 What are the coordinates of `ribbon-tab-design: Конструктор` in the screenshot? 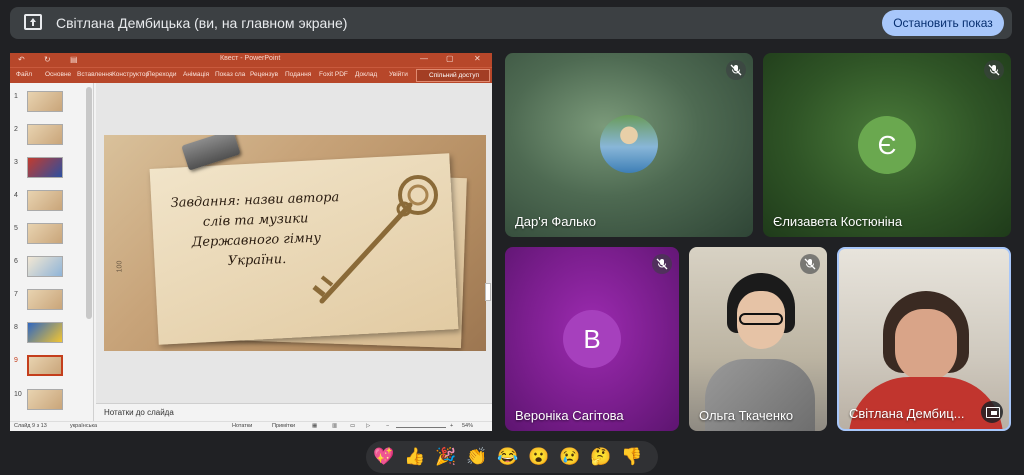 It's located at (130, 74).